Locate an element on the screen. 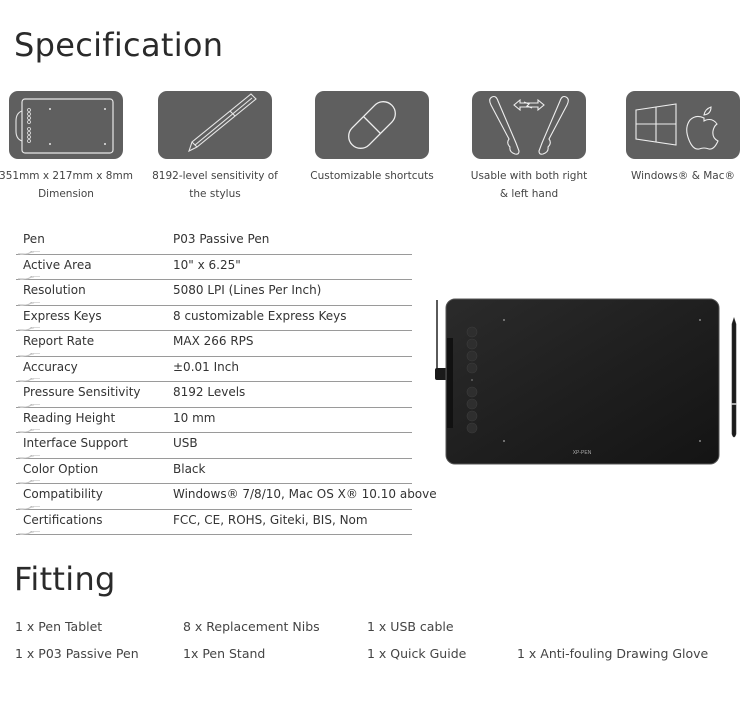 Image resolution: width=750 pixels, height=720 pixels. feature-pressure: 8192-level sensitivity of the stylus is located at coordinates (215, 147).